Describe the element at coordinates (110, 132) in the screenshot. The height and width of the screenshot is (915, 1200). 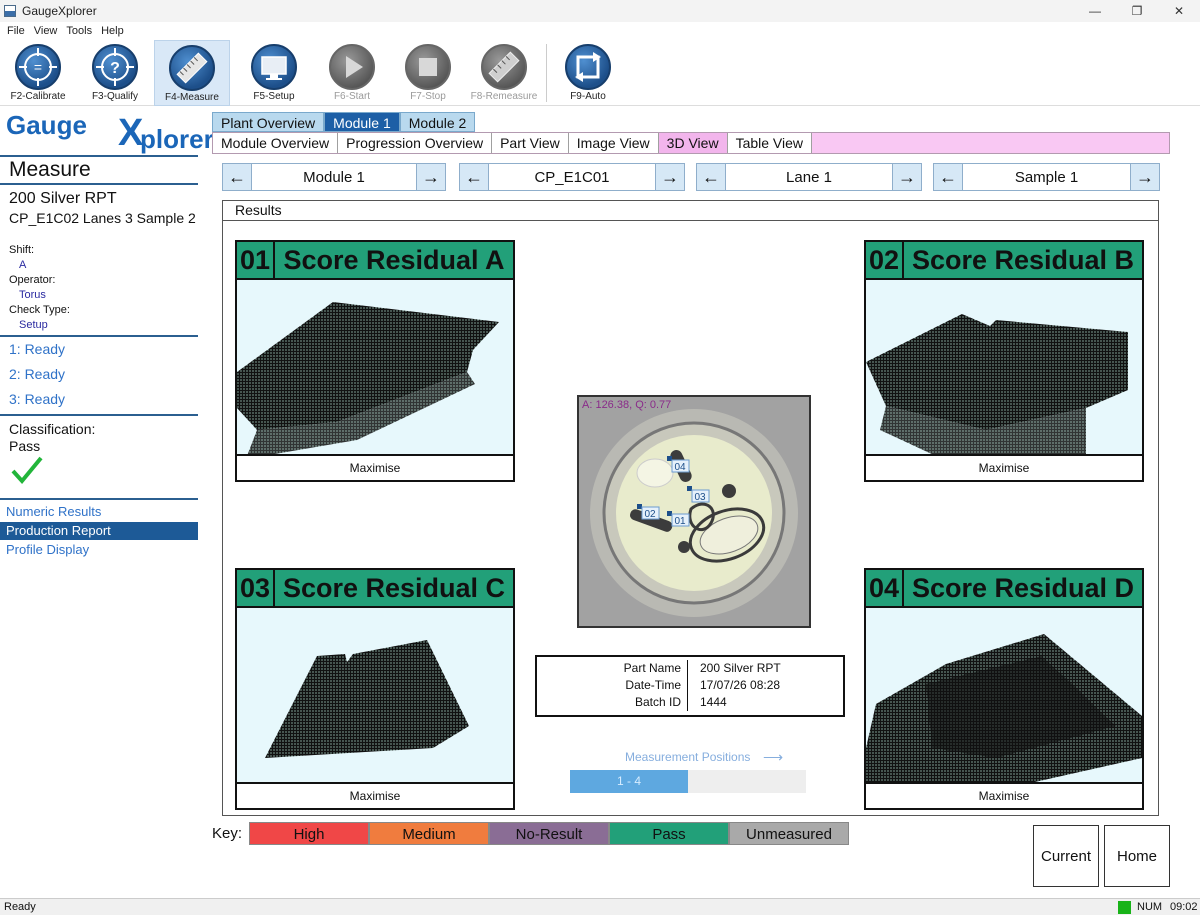
I see `app-logo: Gauge X plorer` at that location.